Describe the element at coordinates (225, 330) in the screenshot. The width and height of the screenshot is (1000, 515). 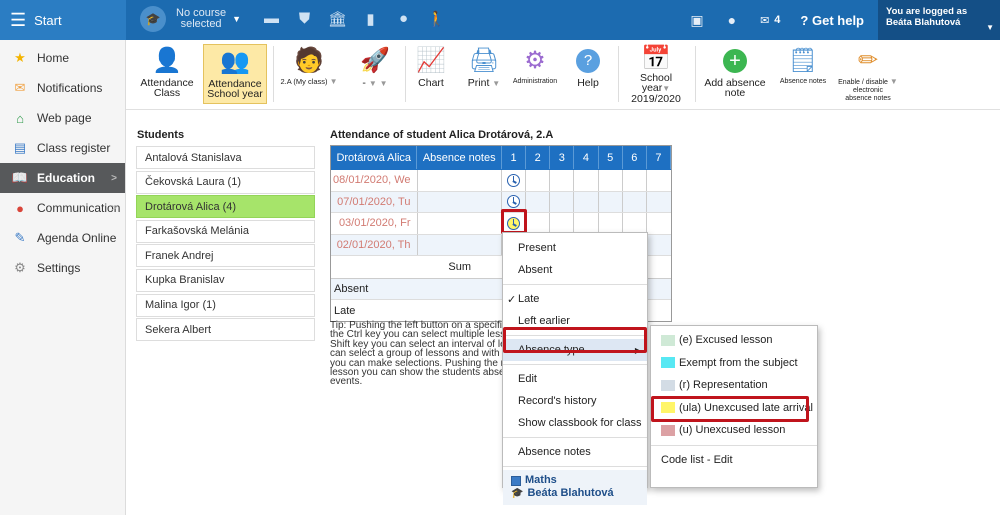
I see `student-item: Sekera Albert` at that location.